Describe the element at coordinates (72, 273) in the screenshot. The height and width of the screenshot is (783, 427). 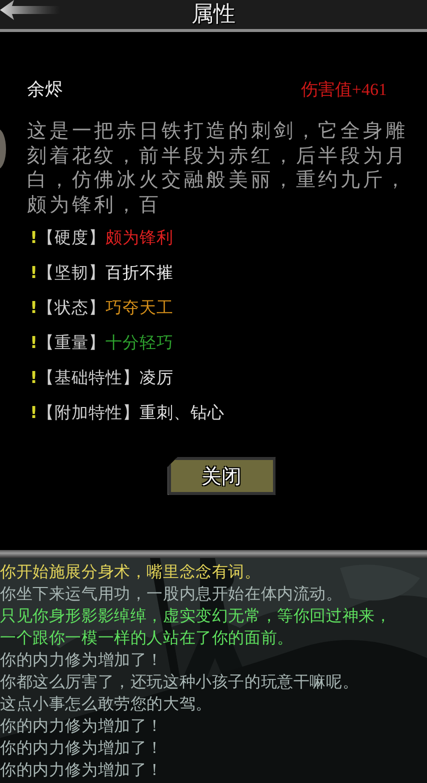
I see `attribute-label: 【坚韧】` at that location.